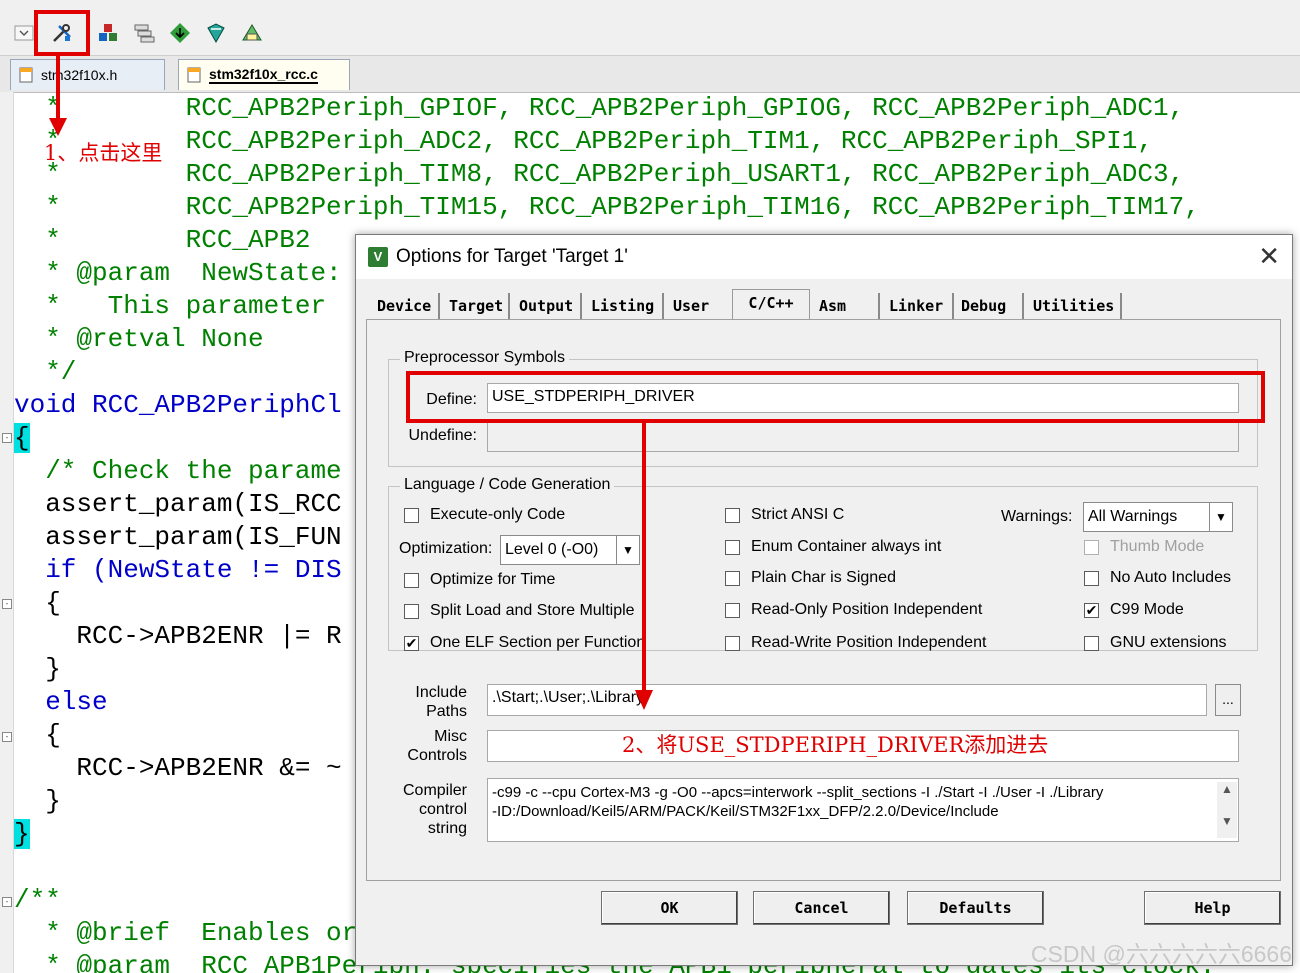 The height and width of the screenshot is (973, 1300). I want to click on misc-controls-label: Misc Controls, so click(432, 746).